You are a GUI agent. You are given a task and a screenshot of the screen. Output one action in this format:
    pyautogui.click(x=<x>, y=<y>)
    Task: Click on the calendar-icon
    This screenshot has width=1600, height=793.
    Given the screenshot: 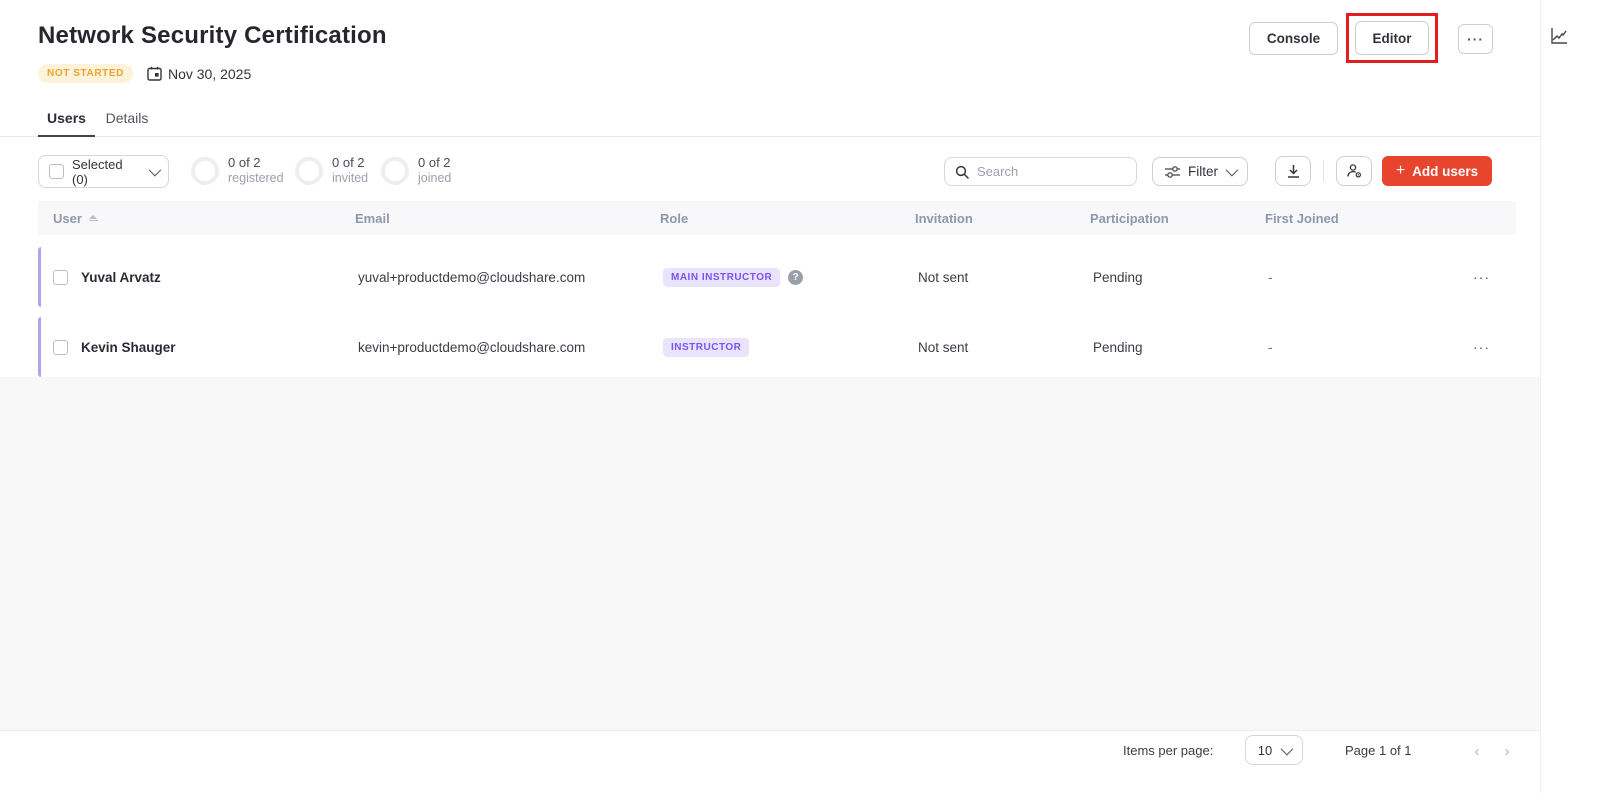 What is the action you would take?
    pyautogui.click(x=154, y=73)
    